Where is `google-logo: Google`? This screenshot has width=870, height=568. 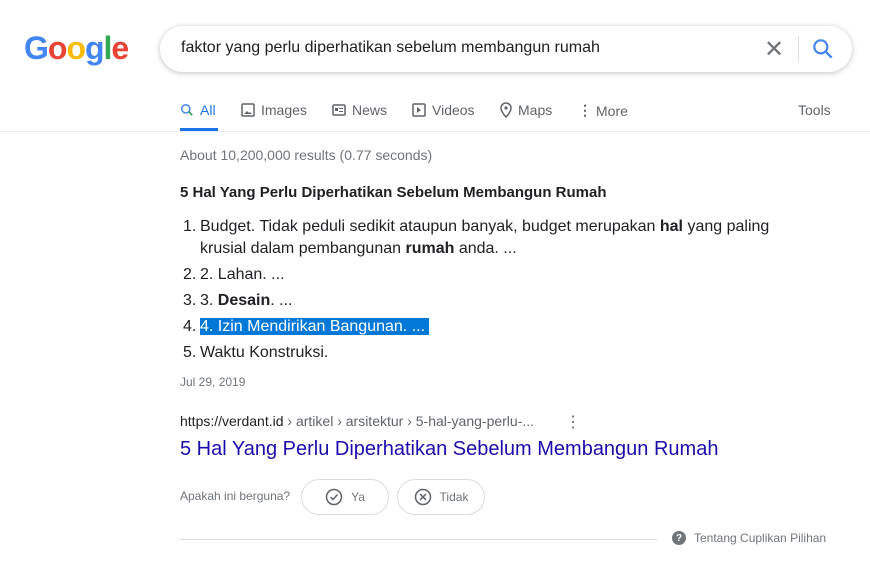 google-logo: Google is located at coordinates (76, 48).